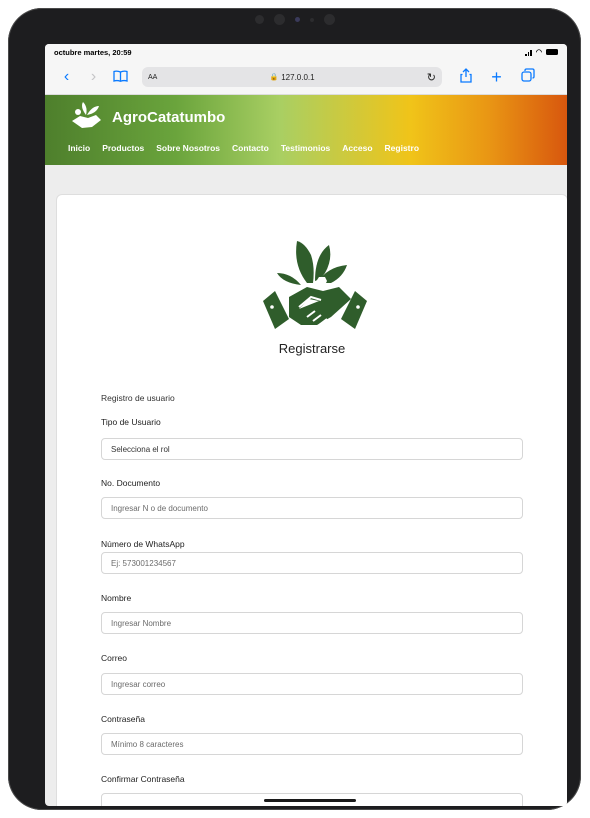 The height and width of the screenshot is (818, 590). I want to click on browser-toolbar: ‹ › AA 🔒 127.0.0.1 ↻ +, so click(306, 77).